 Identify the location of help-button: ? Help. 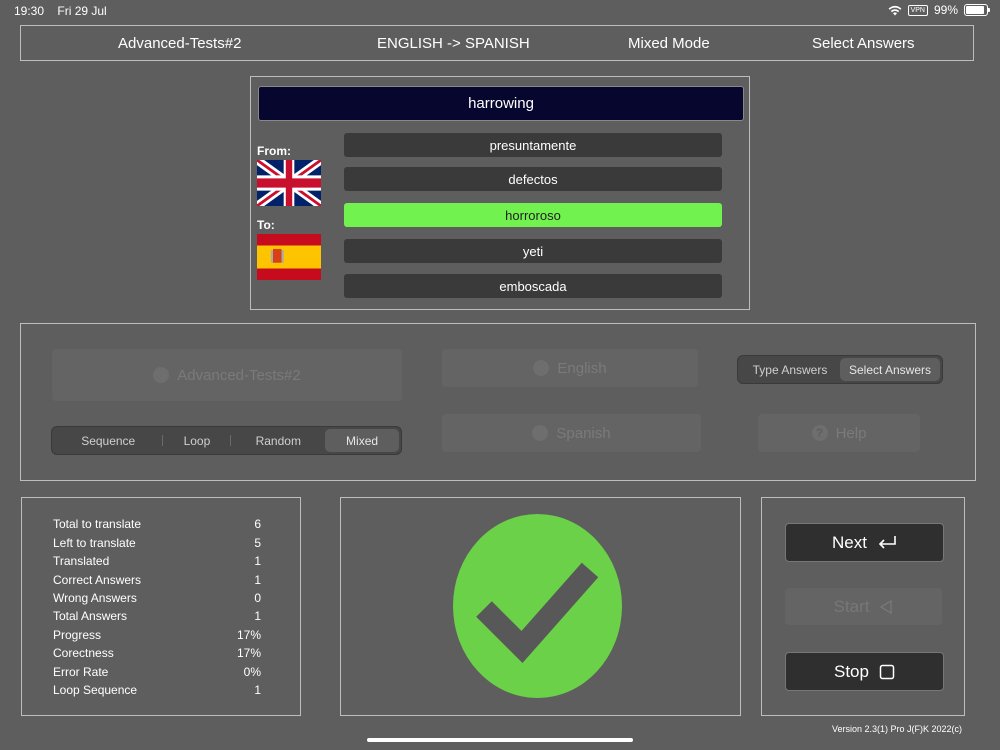
(839, 433).